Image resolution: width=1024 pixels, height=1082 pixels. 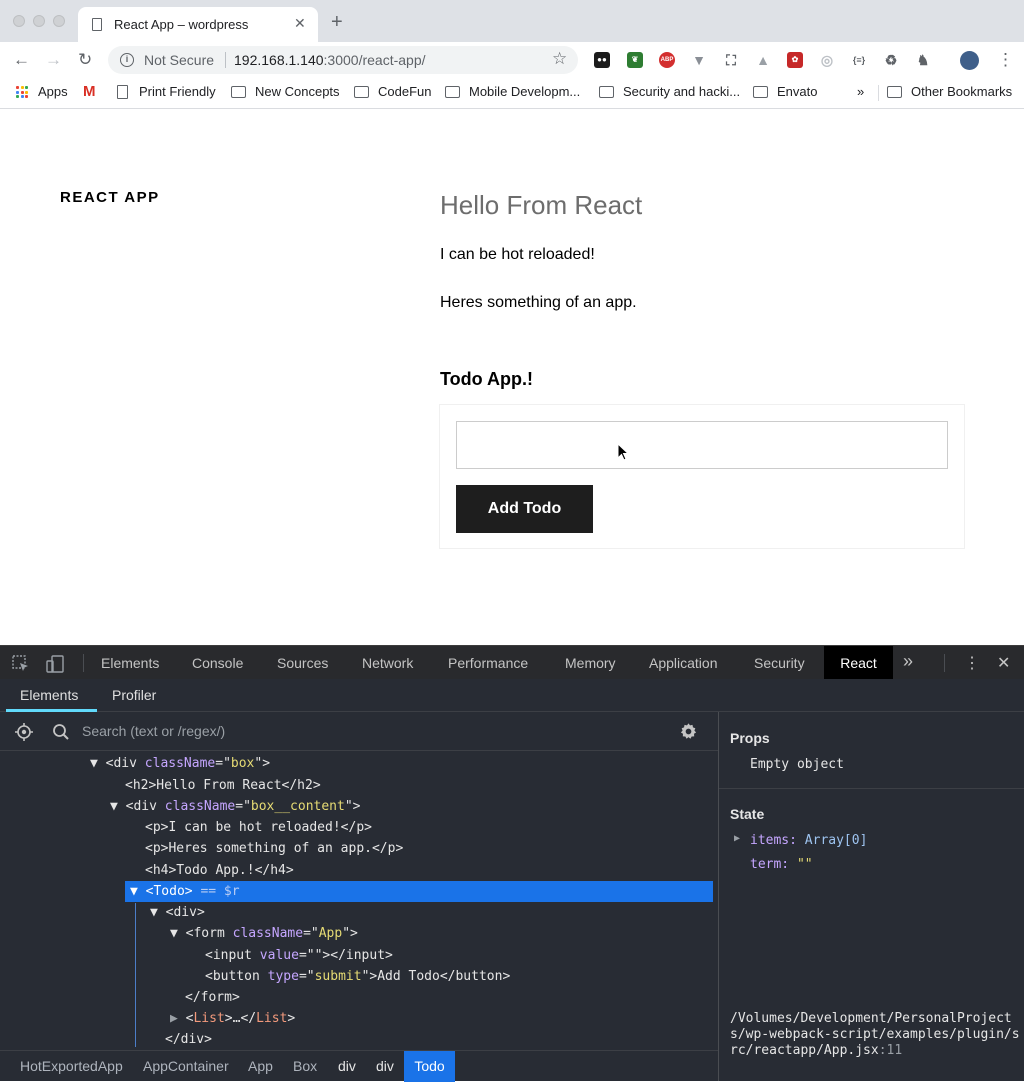 What do you see at coordinates (130, 663) in the screenshot?
I see `tab-elements: Elements` at bounding box center [130, 663].